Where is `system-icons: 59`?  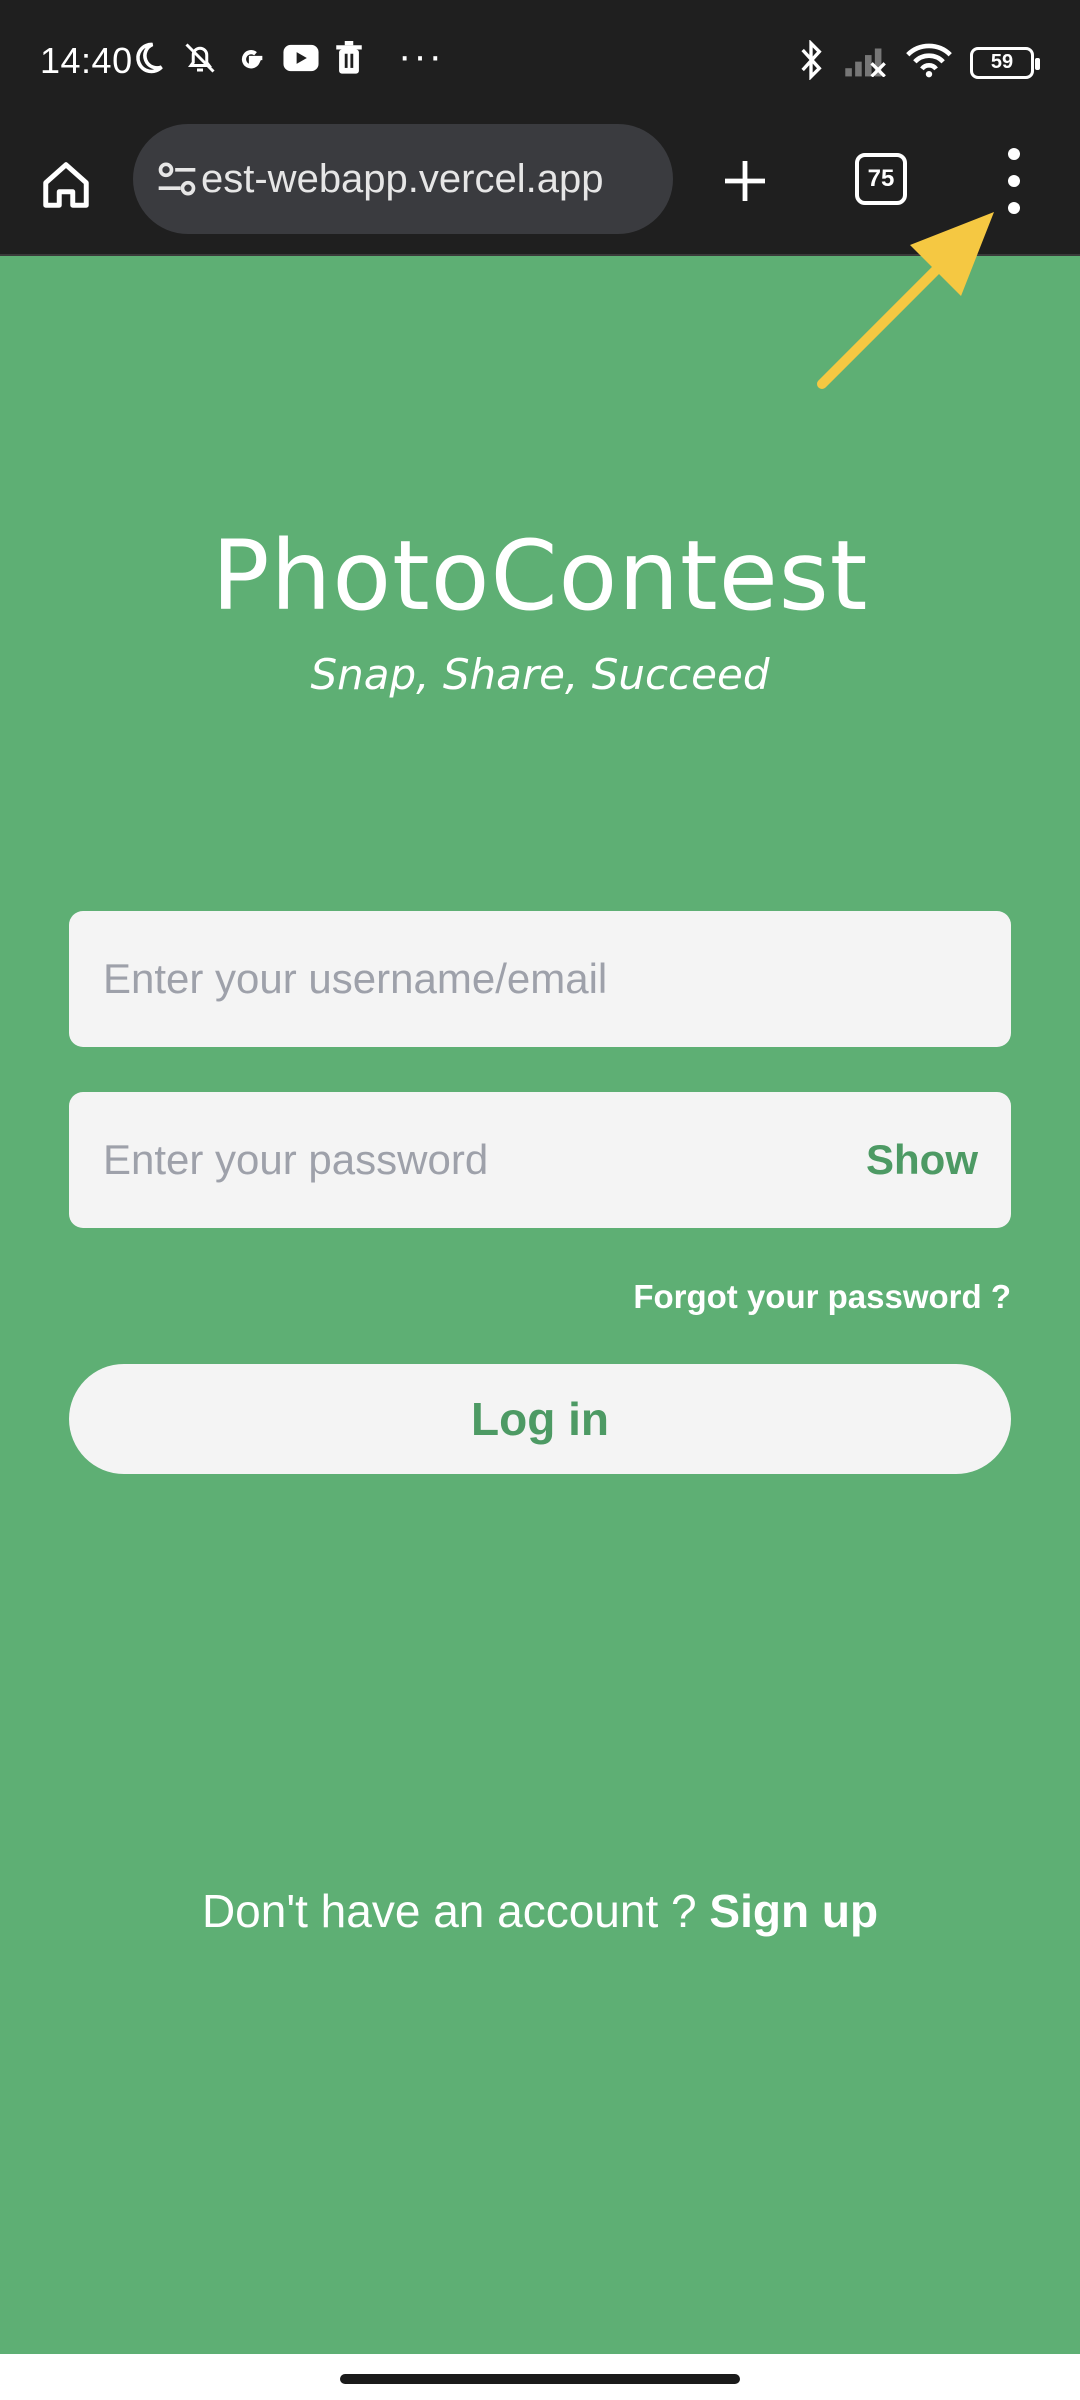 system-icons: 59 is located at coordinates (919, 62).